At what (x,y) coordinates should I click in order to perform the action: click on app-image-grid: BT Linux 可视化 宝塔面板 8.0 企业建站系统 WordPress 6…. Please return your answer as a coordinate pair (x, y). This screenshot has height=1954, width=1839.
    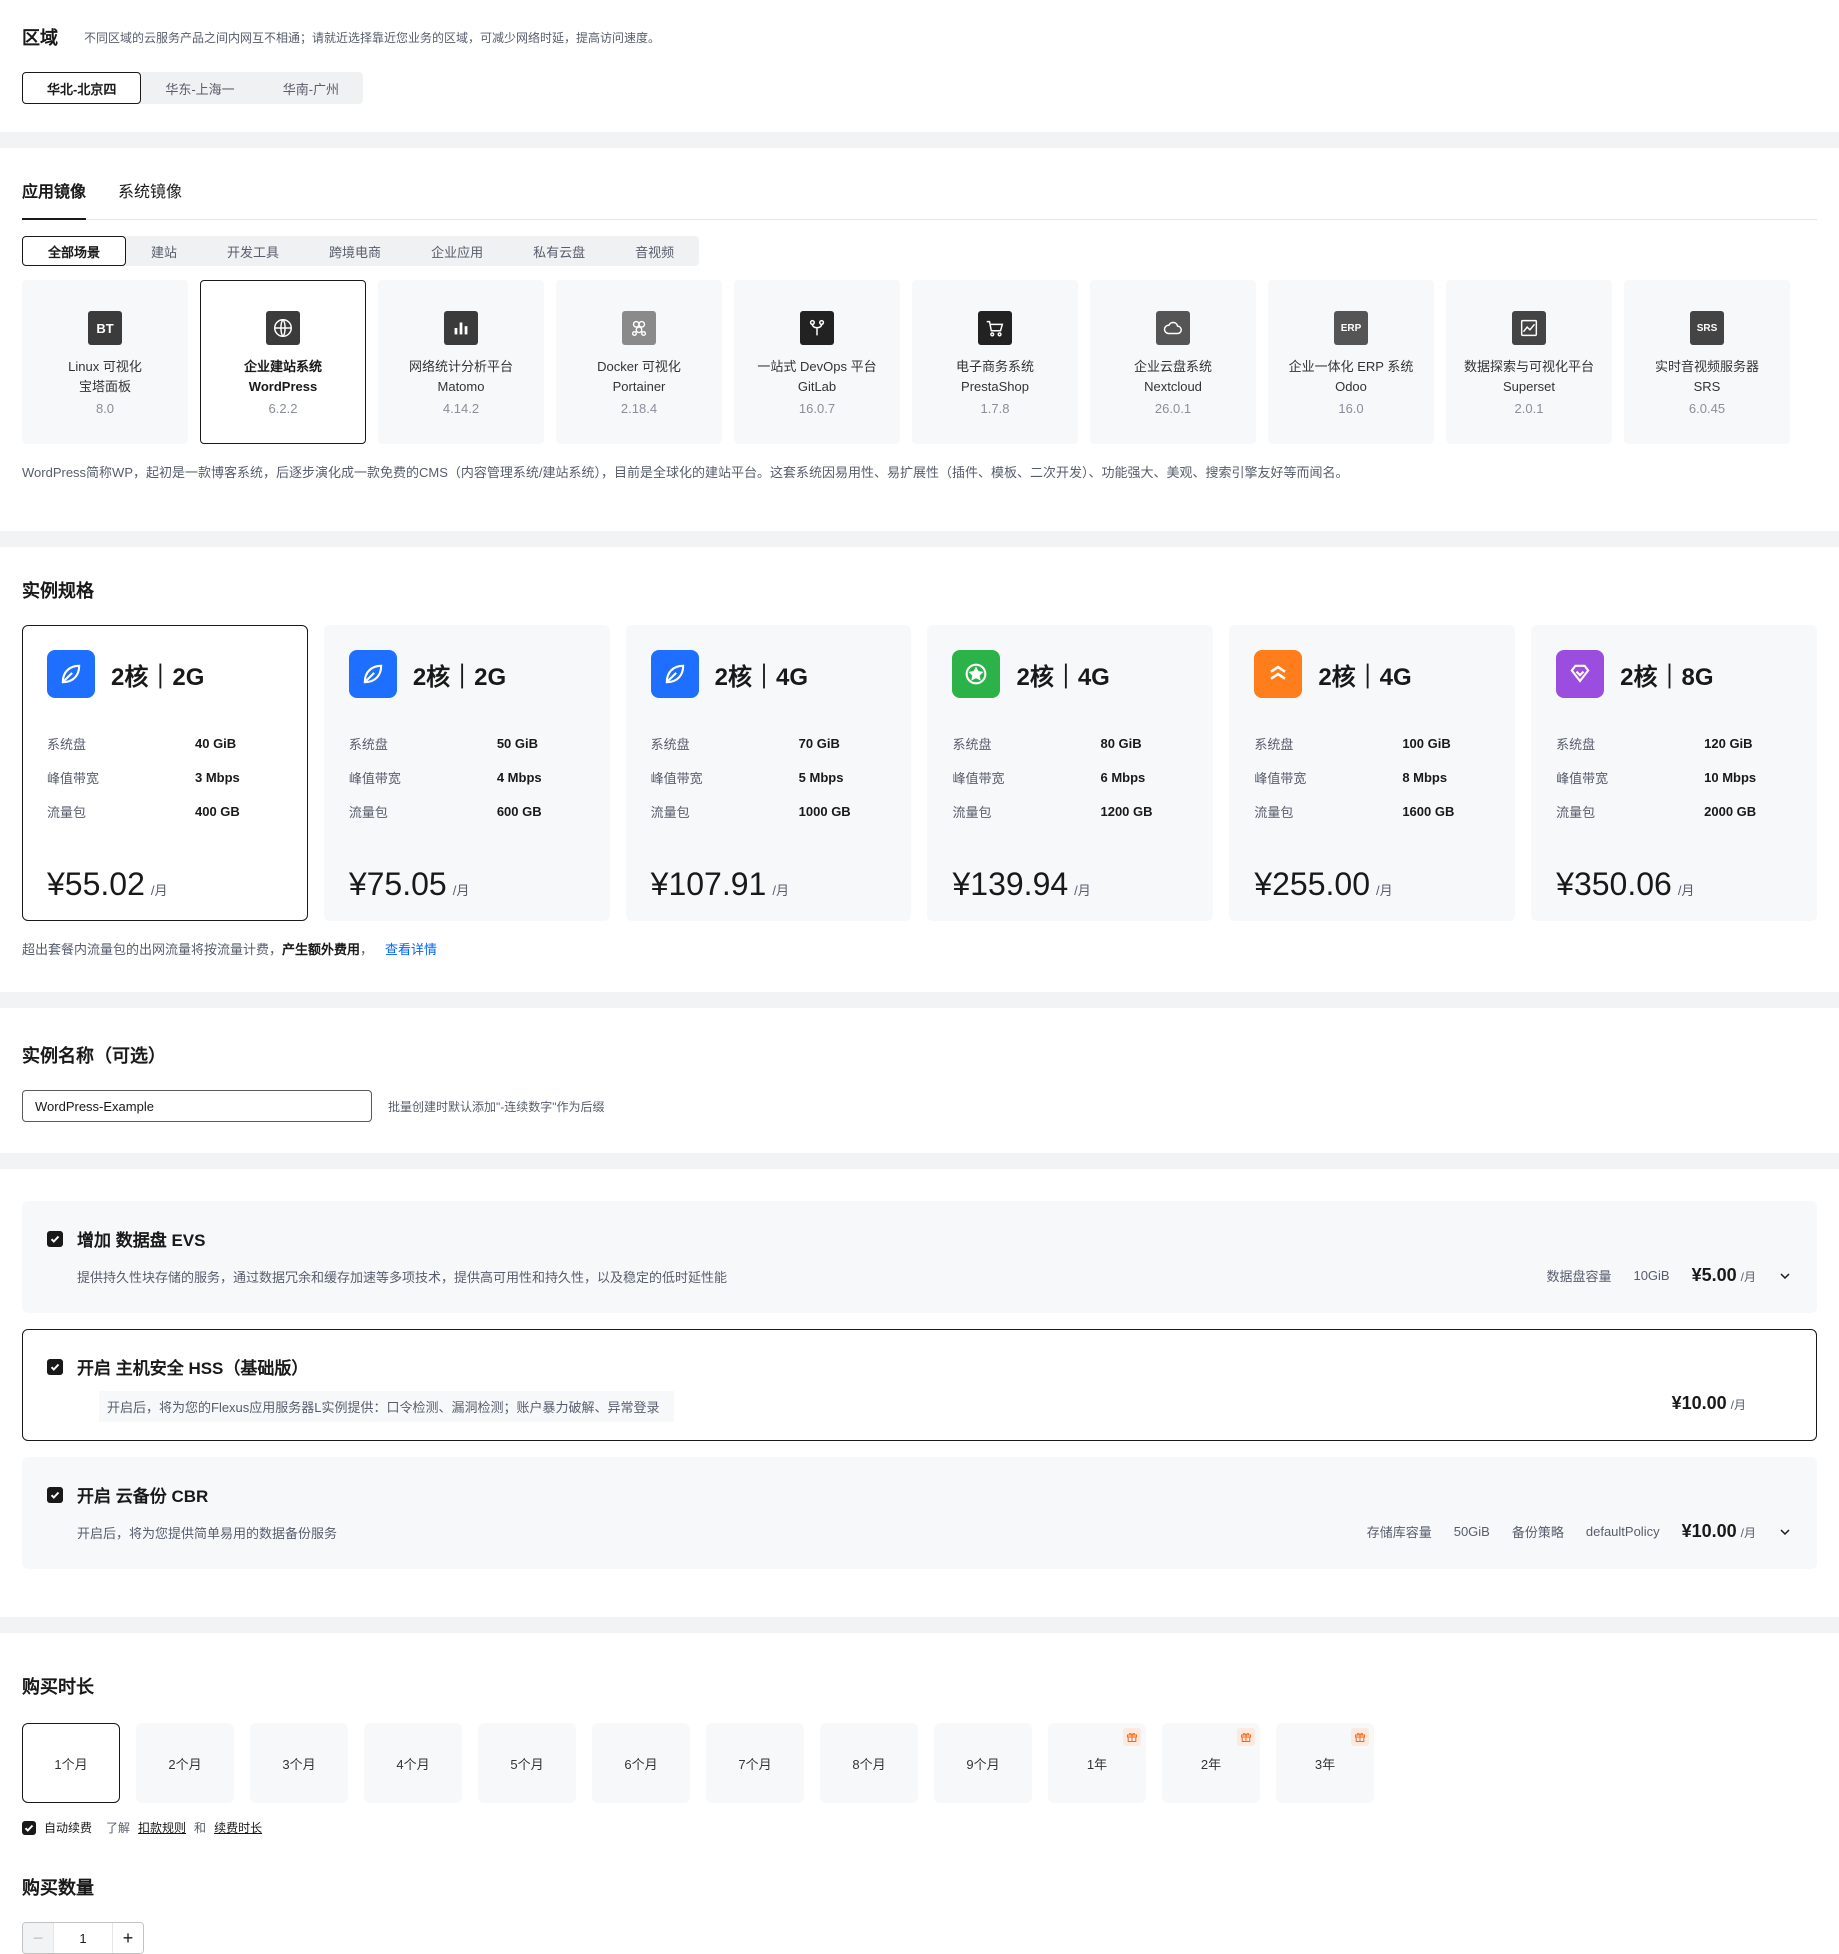
    Looking at the image, I should click on (919, 362).